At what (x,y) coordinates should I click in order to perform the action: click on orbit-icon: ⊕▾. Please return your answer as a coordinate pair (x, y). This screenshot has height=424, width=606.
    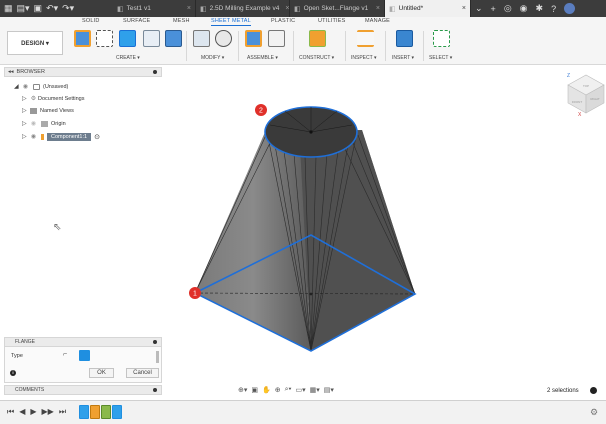
    Looking at the image, I should click on (242, 390).